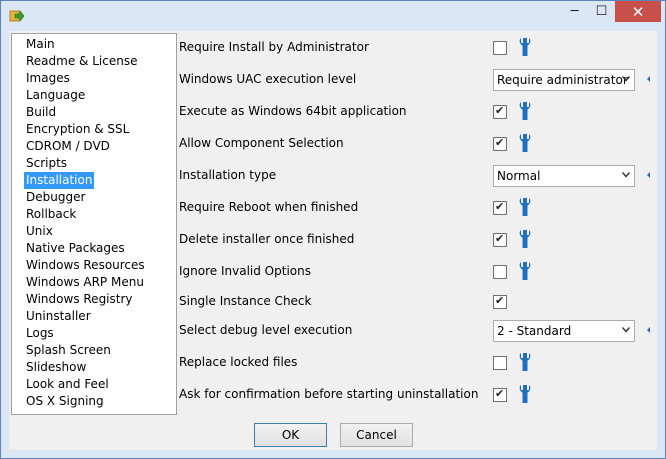  I want to click on select-value: 2 - Standard, so click(534, 331).